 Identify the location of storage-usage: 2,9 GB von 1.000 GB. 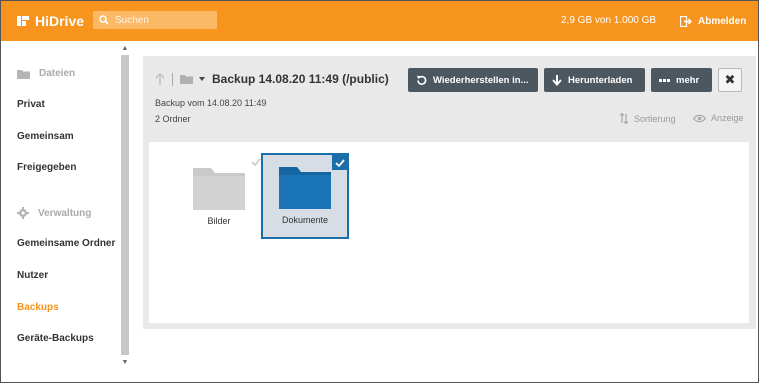
(609, 20).